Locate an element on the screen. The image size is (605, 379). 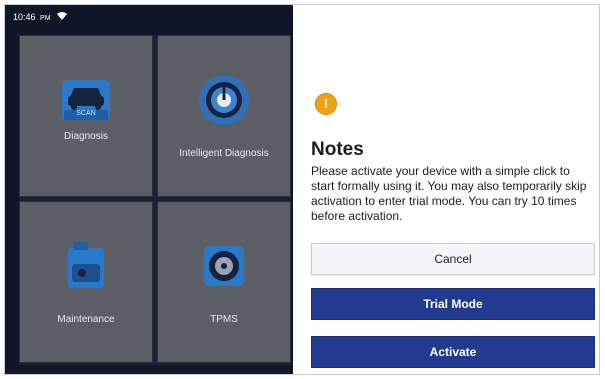
scan-badge: SCAN is located at coordinates (86, 113).